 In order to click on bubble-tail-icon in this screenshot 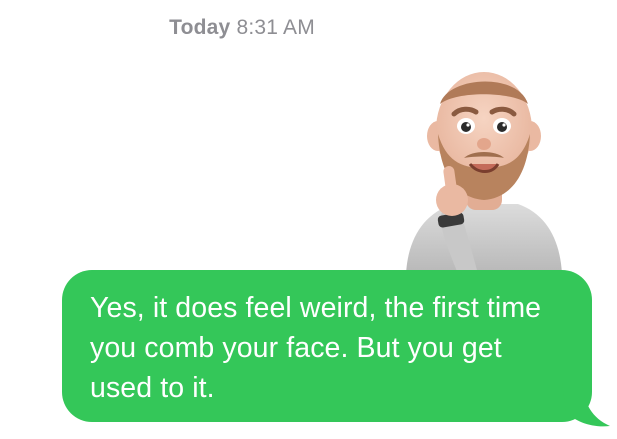, I will do `click(586, 404)`.